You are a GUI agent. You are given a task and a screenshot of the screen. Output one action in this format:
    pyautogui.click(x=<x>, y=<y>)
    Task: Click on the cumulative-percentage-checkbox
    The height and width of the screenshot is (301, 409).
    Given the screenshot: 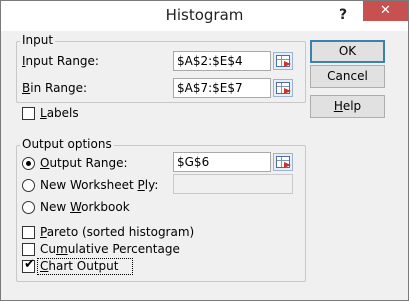 What is the action you would take?
    pyautogui.click(x=28, y=249)
    